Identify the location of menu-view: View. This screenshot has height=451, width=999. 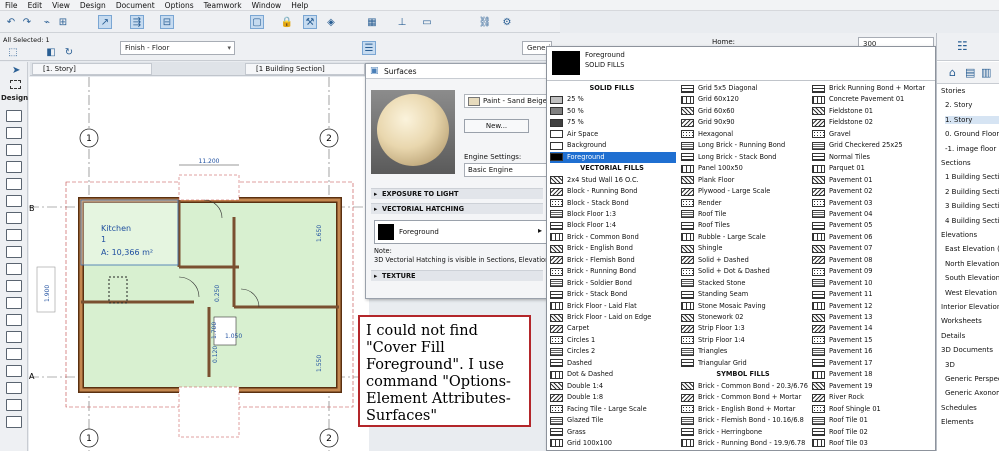
(61, 5).